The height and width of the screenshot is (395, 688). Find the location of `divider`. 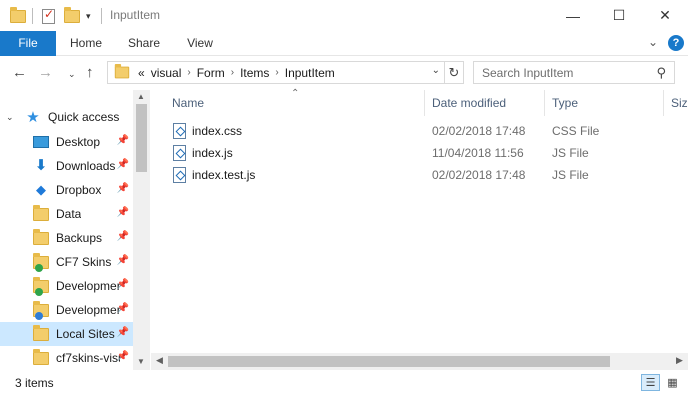

divider is located at coordinates (101, 16).